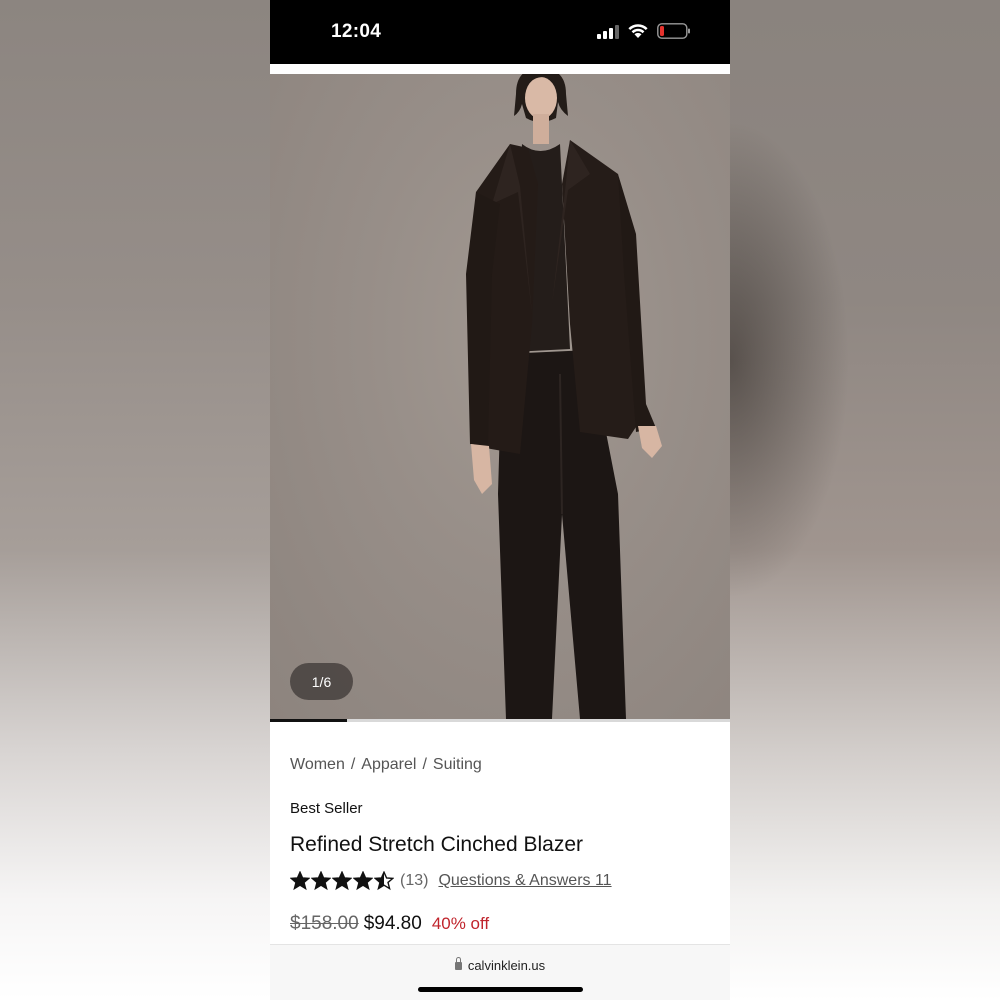 The height and width of the screenshot is (1000, 1000). I want to click on star-rating, so click(342, 881).